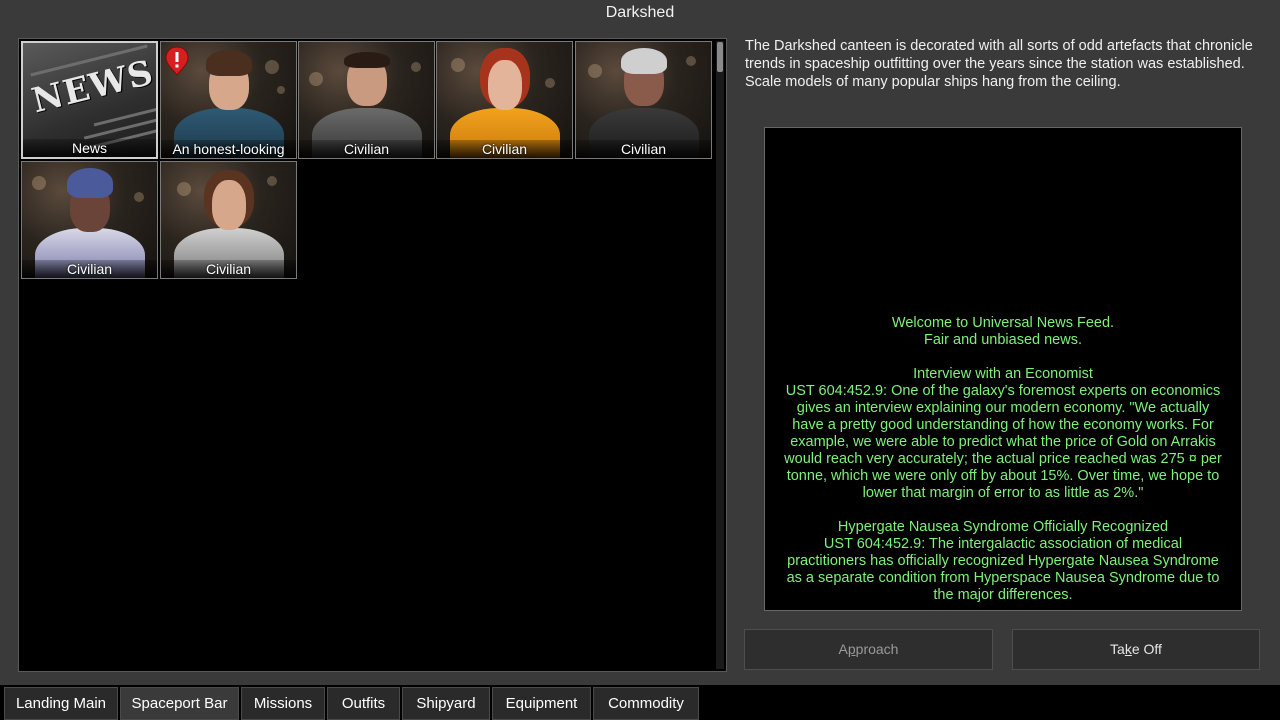 The image size is (1280, 720). I want to click on button-label: proach, so click(877, 649).